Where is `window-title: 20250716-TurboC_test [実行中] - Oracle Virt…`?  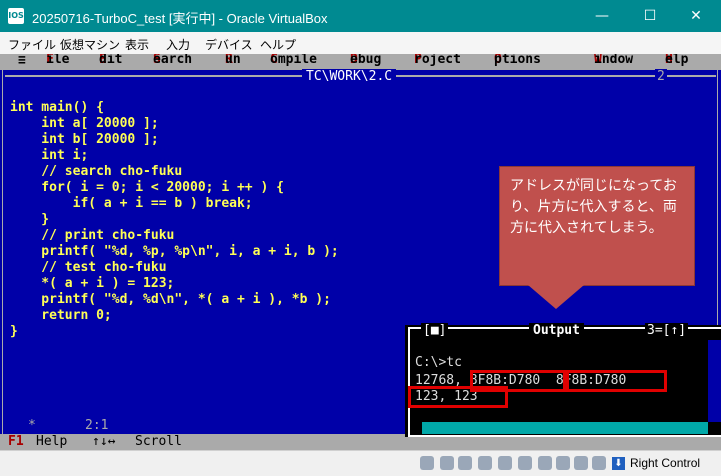 window-title: 20250716-TurboC_test [実行中] - Oracle Virt… is located at coordinates (180, 18).